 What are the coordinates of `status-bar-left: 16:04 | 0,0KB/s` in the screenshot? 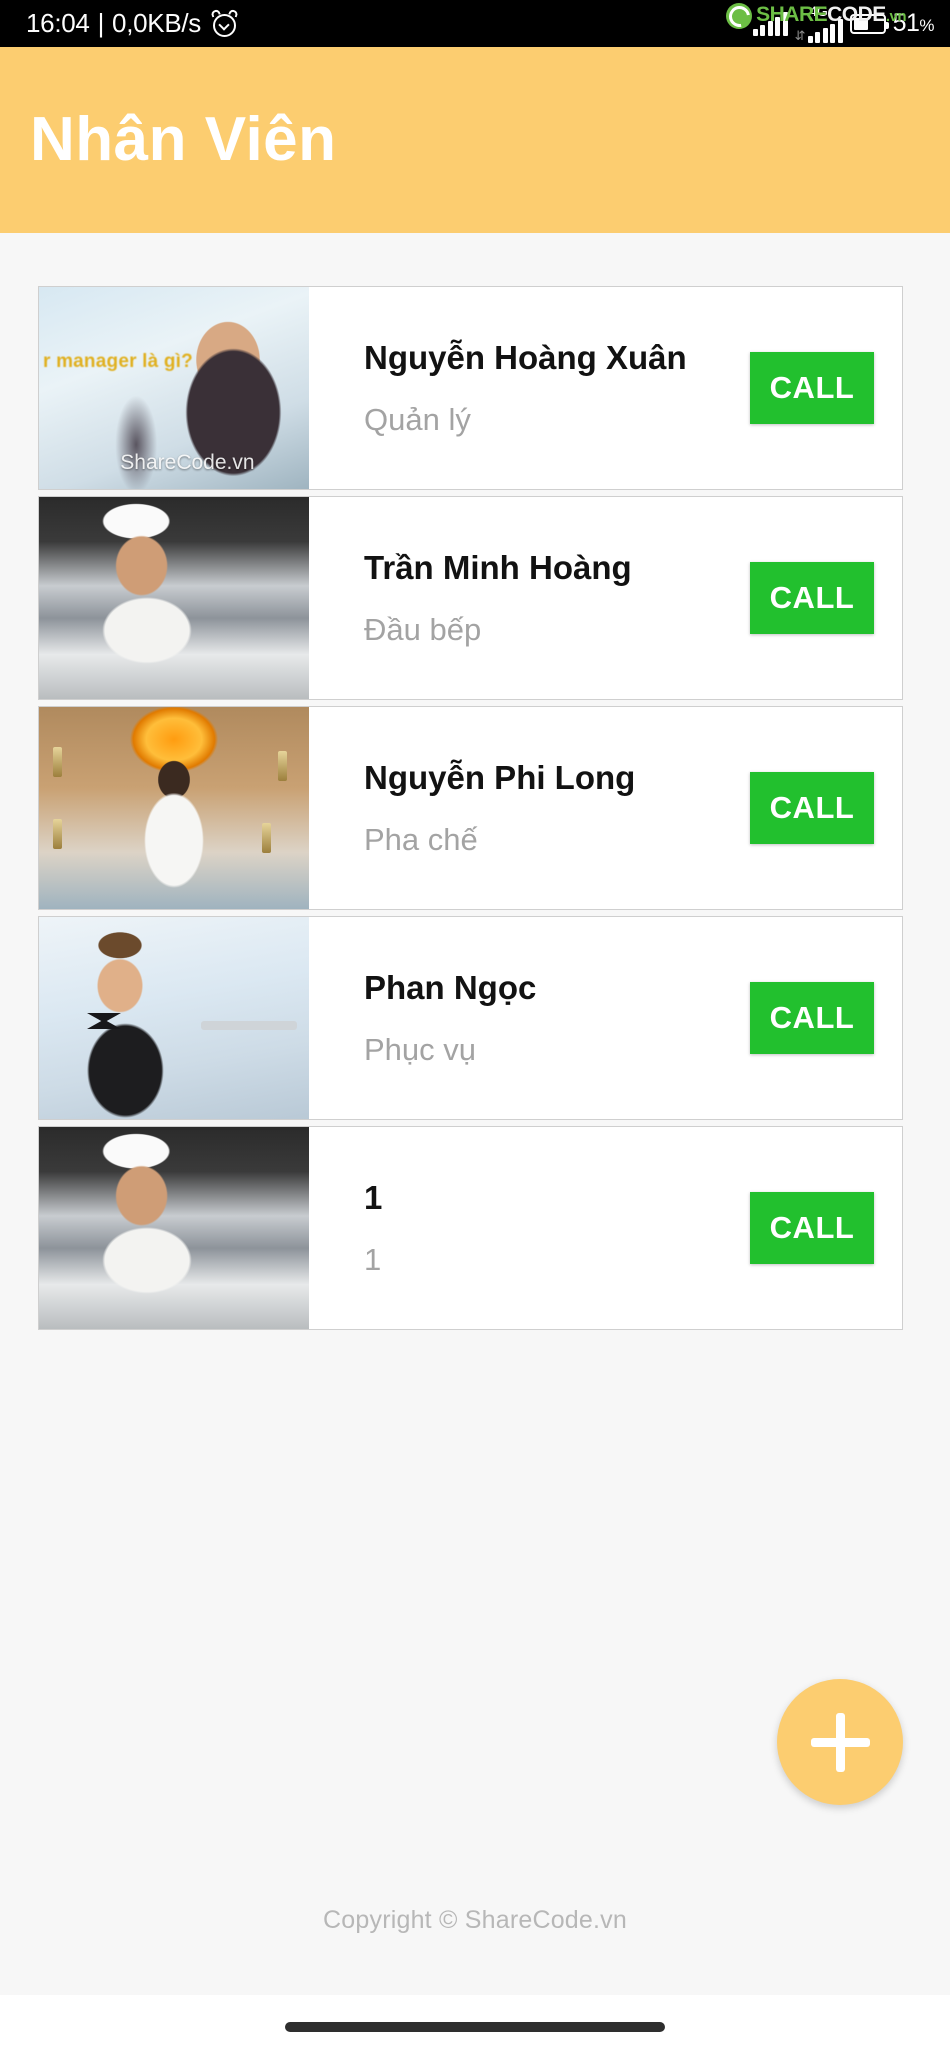 It's located at (132, 23).